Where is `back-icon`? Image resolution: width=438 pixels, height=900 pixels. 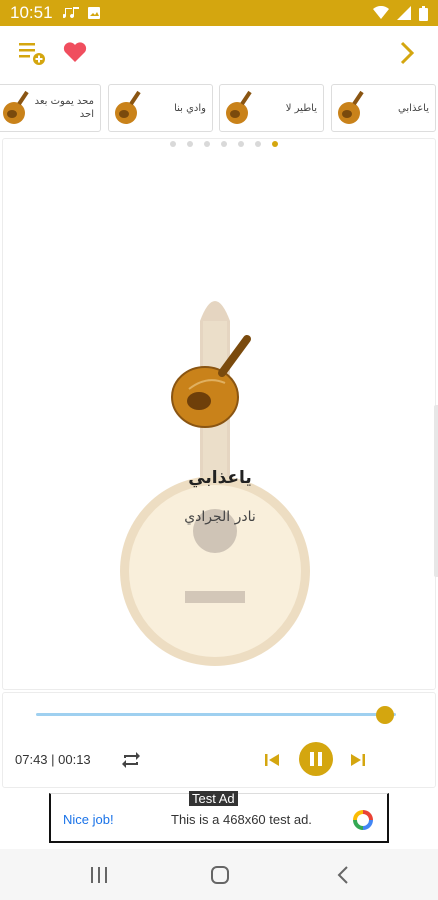
back-icon is located at coordinates (344, 875).